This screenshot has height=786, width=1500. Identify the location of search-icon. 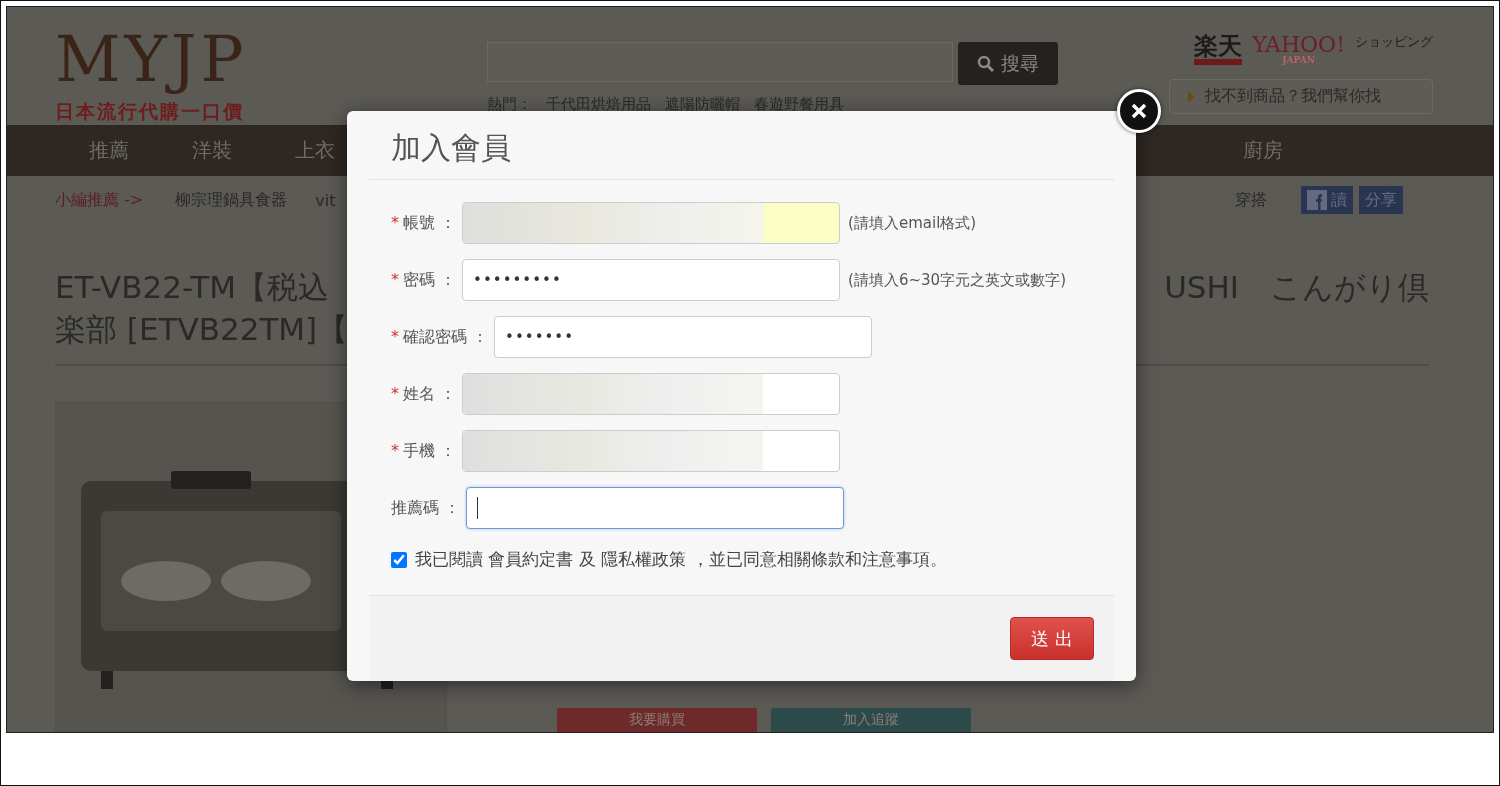
(986, 63).